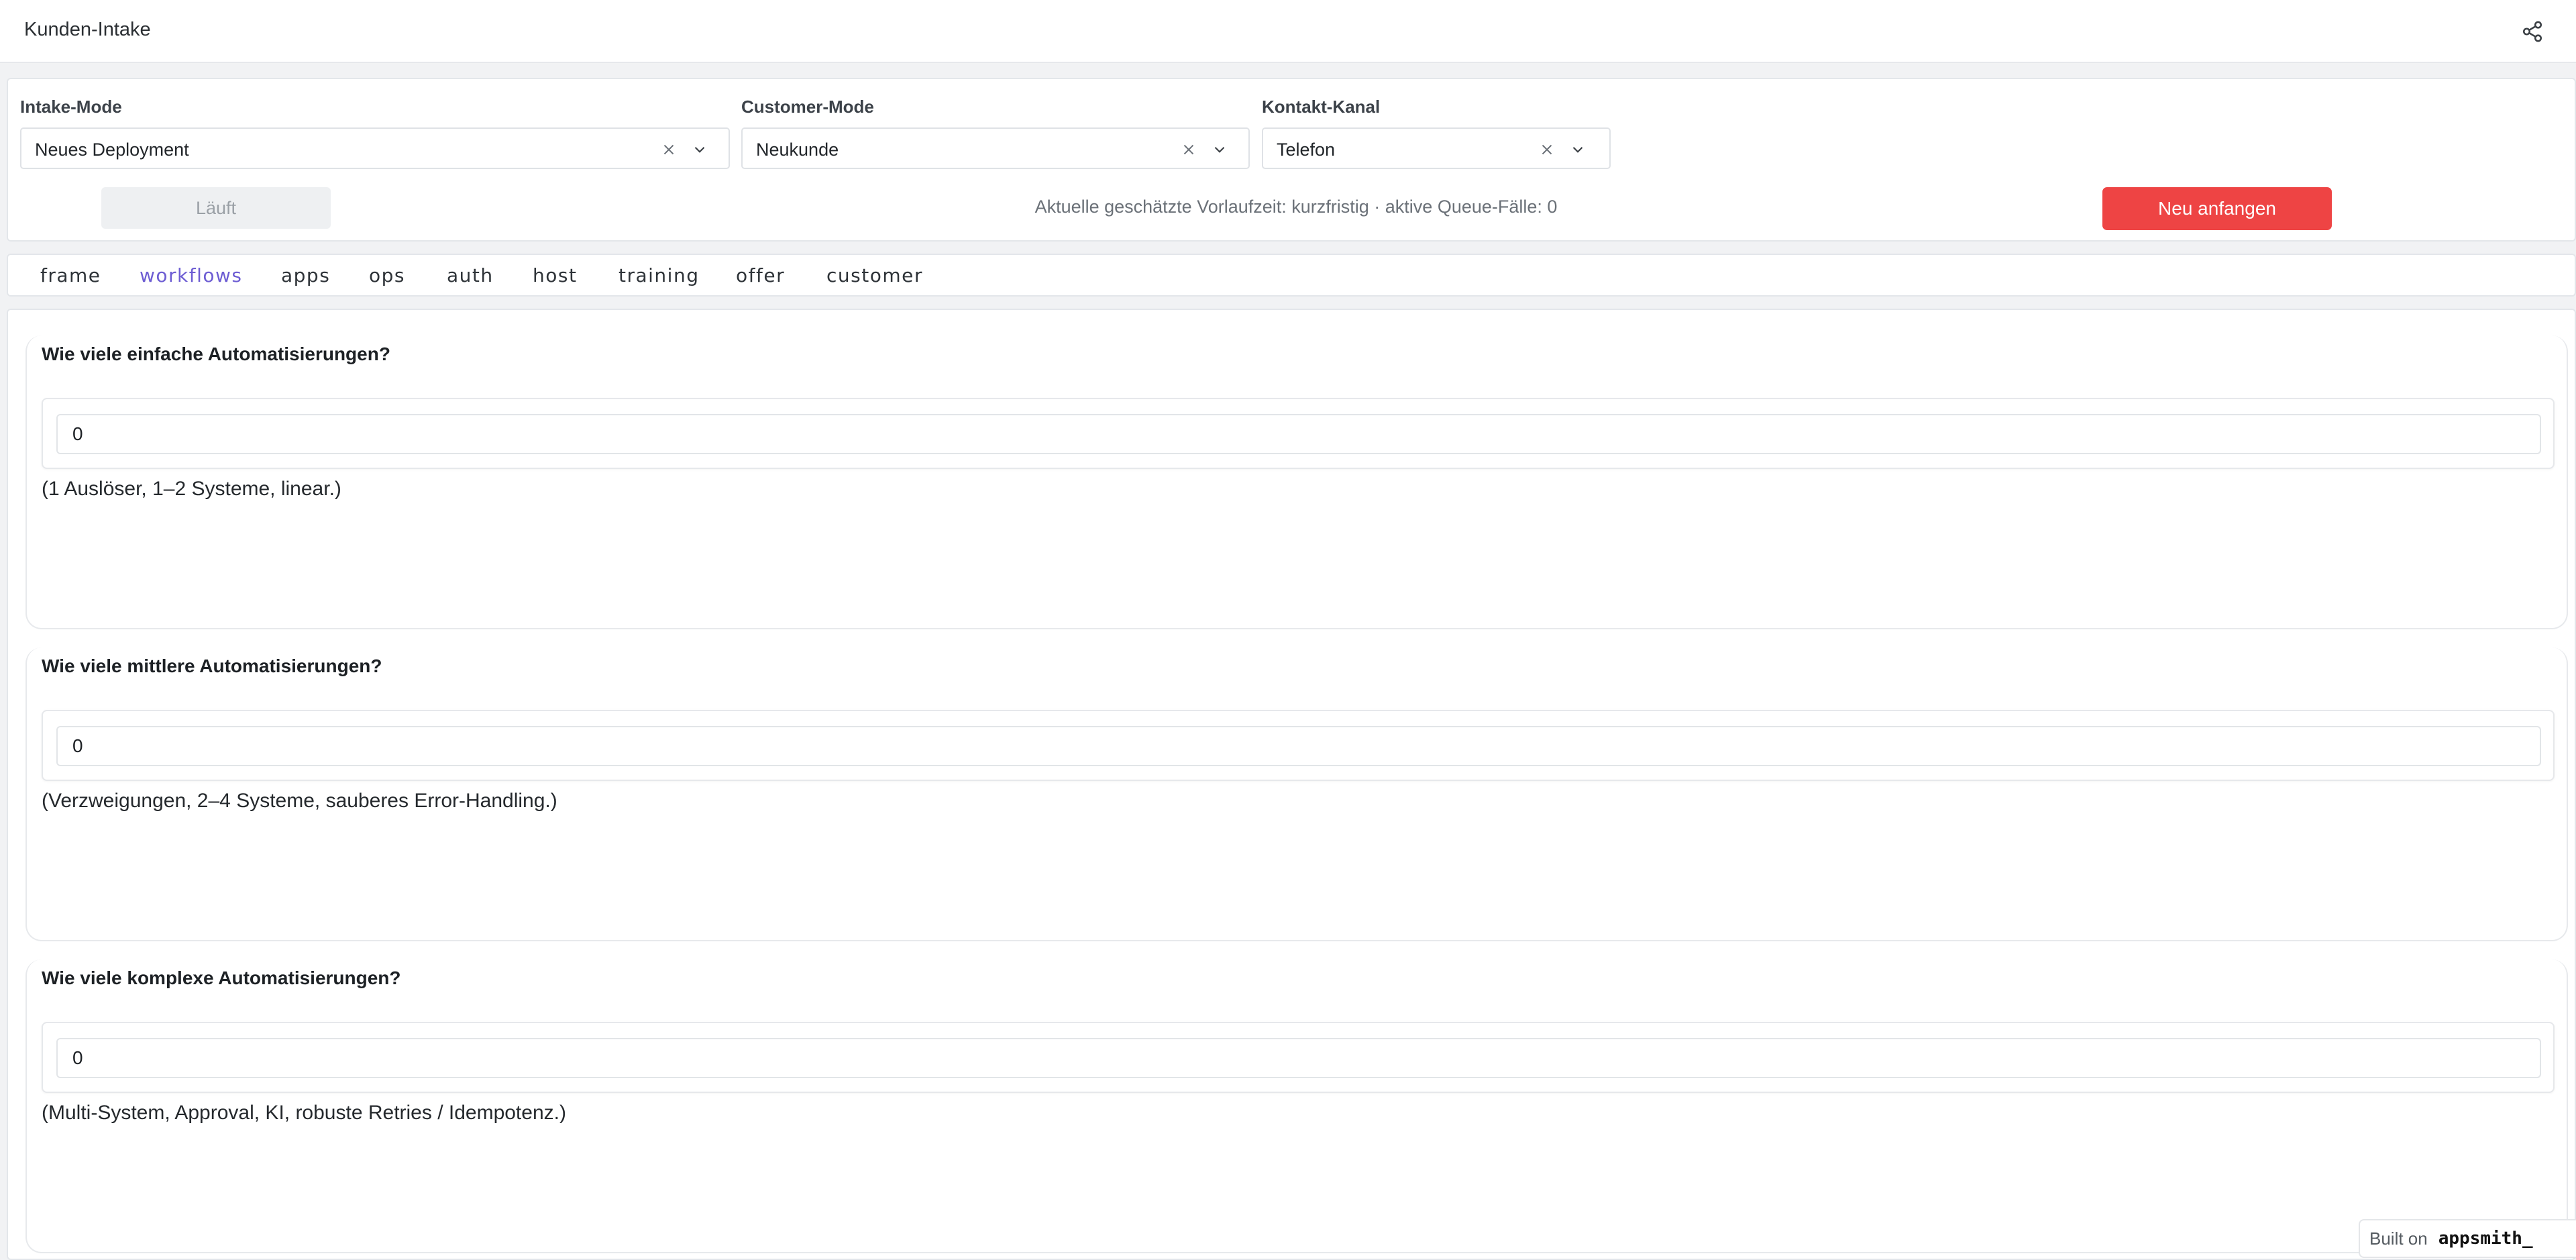 The width and height of the screenshot is (2576, 1260). What do you see at coordinates (387, 275) in the screenshot?
I see `tab-ops: ops` at bounding box center [387, 275].